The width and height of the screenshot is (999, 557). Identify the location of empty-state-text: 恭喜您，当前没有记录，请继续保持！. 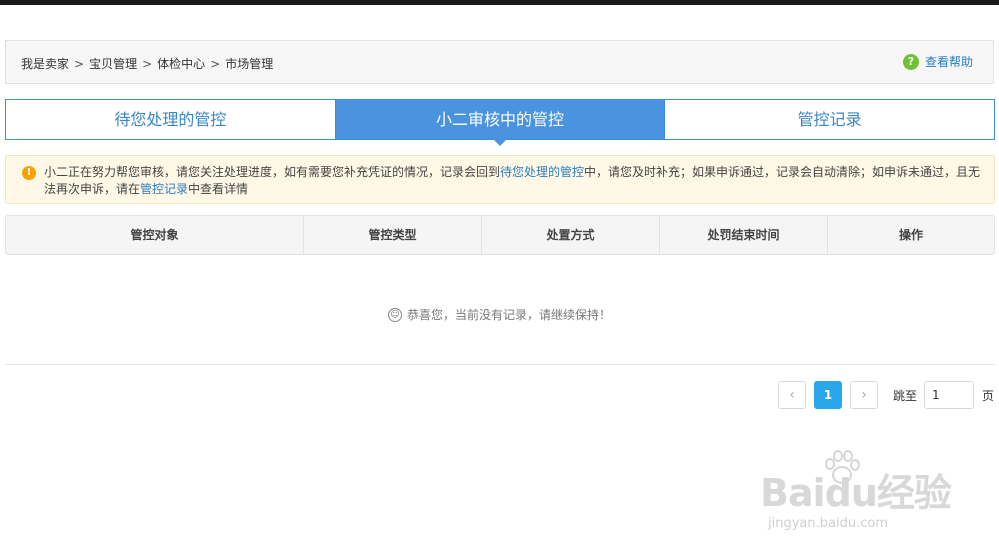
(508, 315).